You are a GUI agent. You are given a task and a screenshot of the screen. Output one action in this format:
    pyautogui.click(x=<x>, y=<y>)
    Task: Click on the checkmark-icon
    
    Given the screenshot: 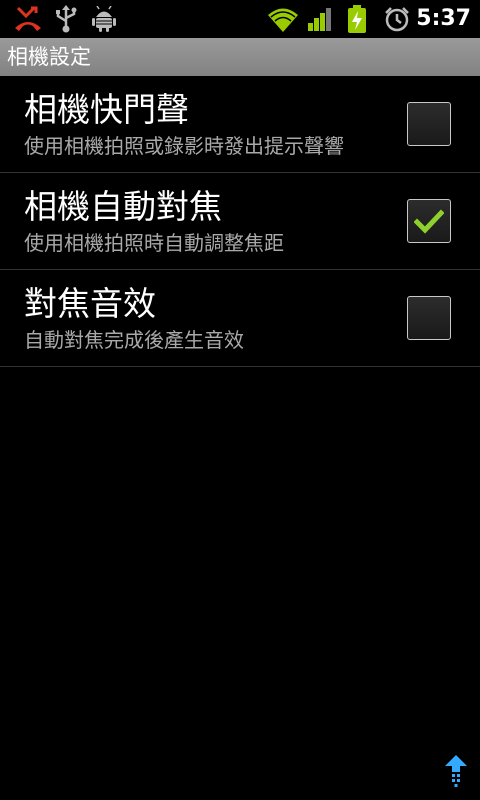 What is the action you would take?
    pyautogui.click(x=429, y=221)
    